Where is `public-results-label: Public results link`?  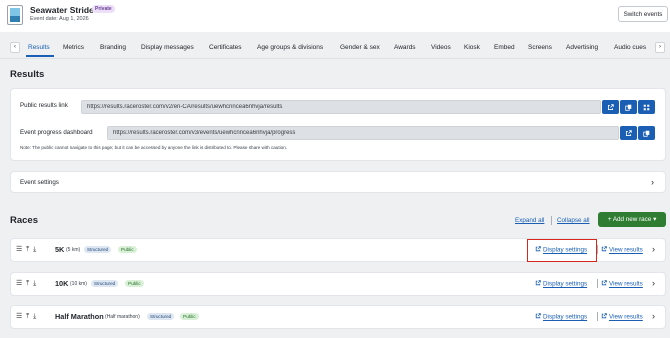 public-results-label: Public results link is located at coordinates (44, 105).